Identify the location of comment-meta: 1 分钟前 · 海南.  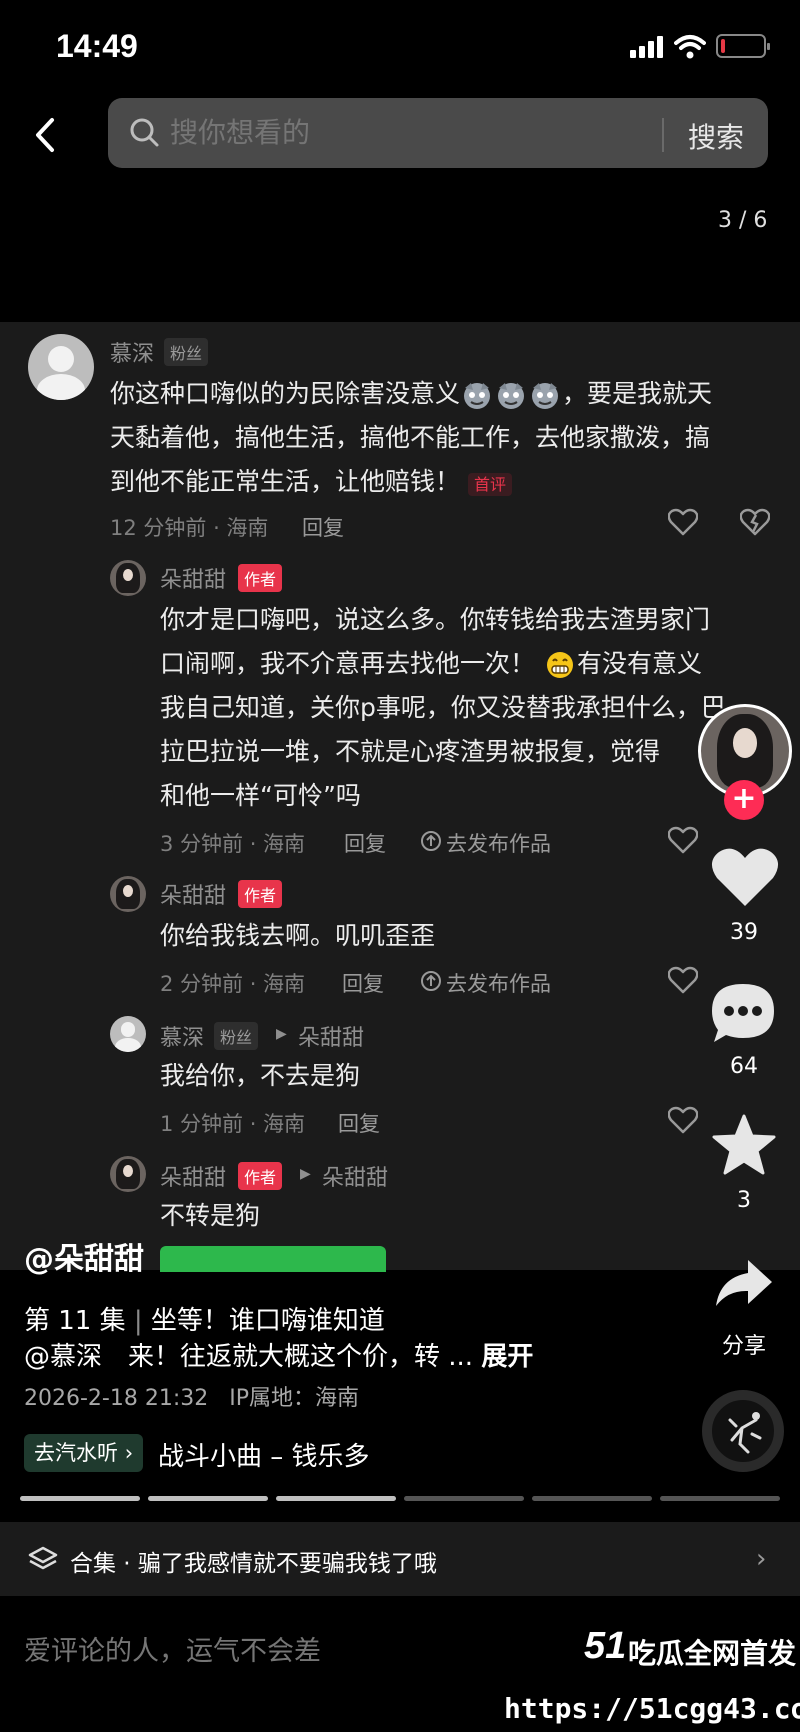
(233, 1124).